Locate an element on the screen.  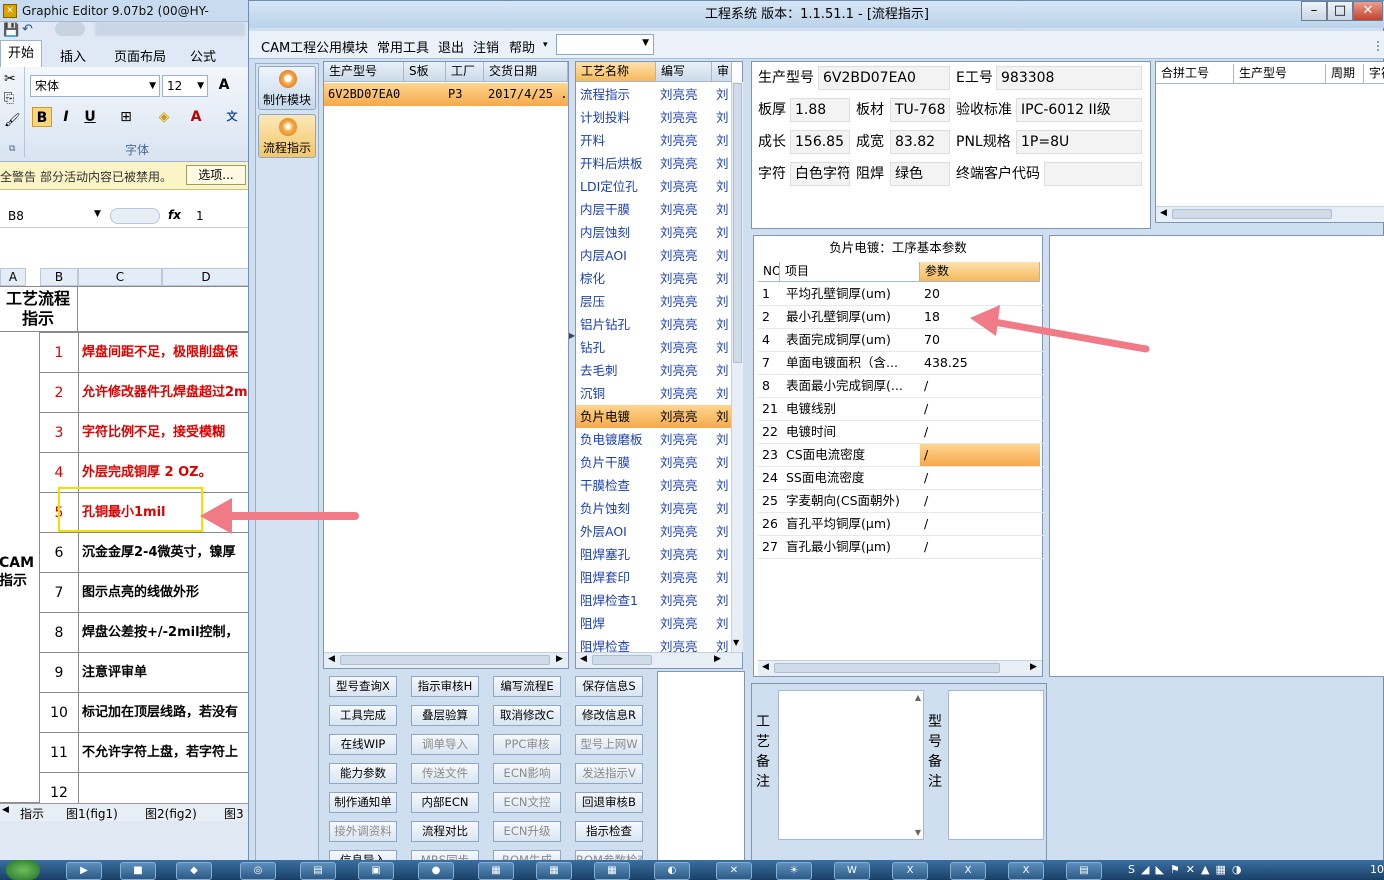
menu-cam: CAM工程 is located at coordinates (288, 46).